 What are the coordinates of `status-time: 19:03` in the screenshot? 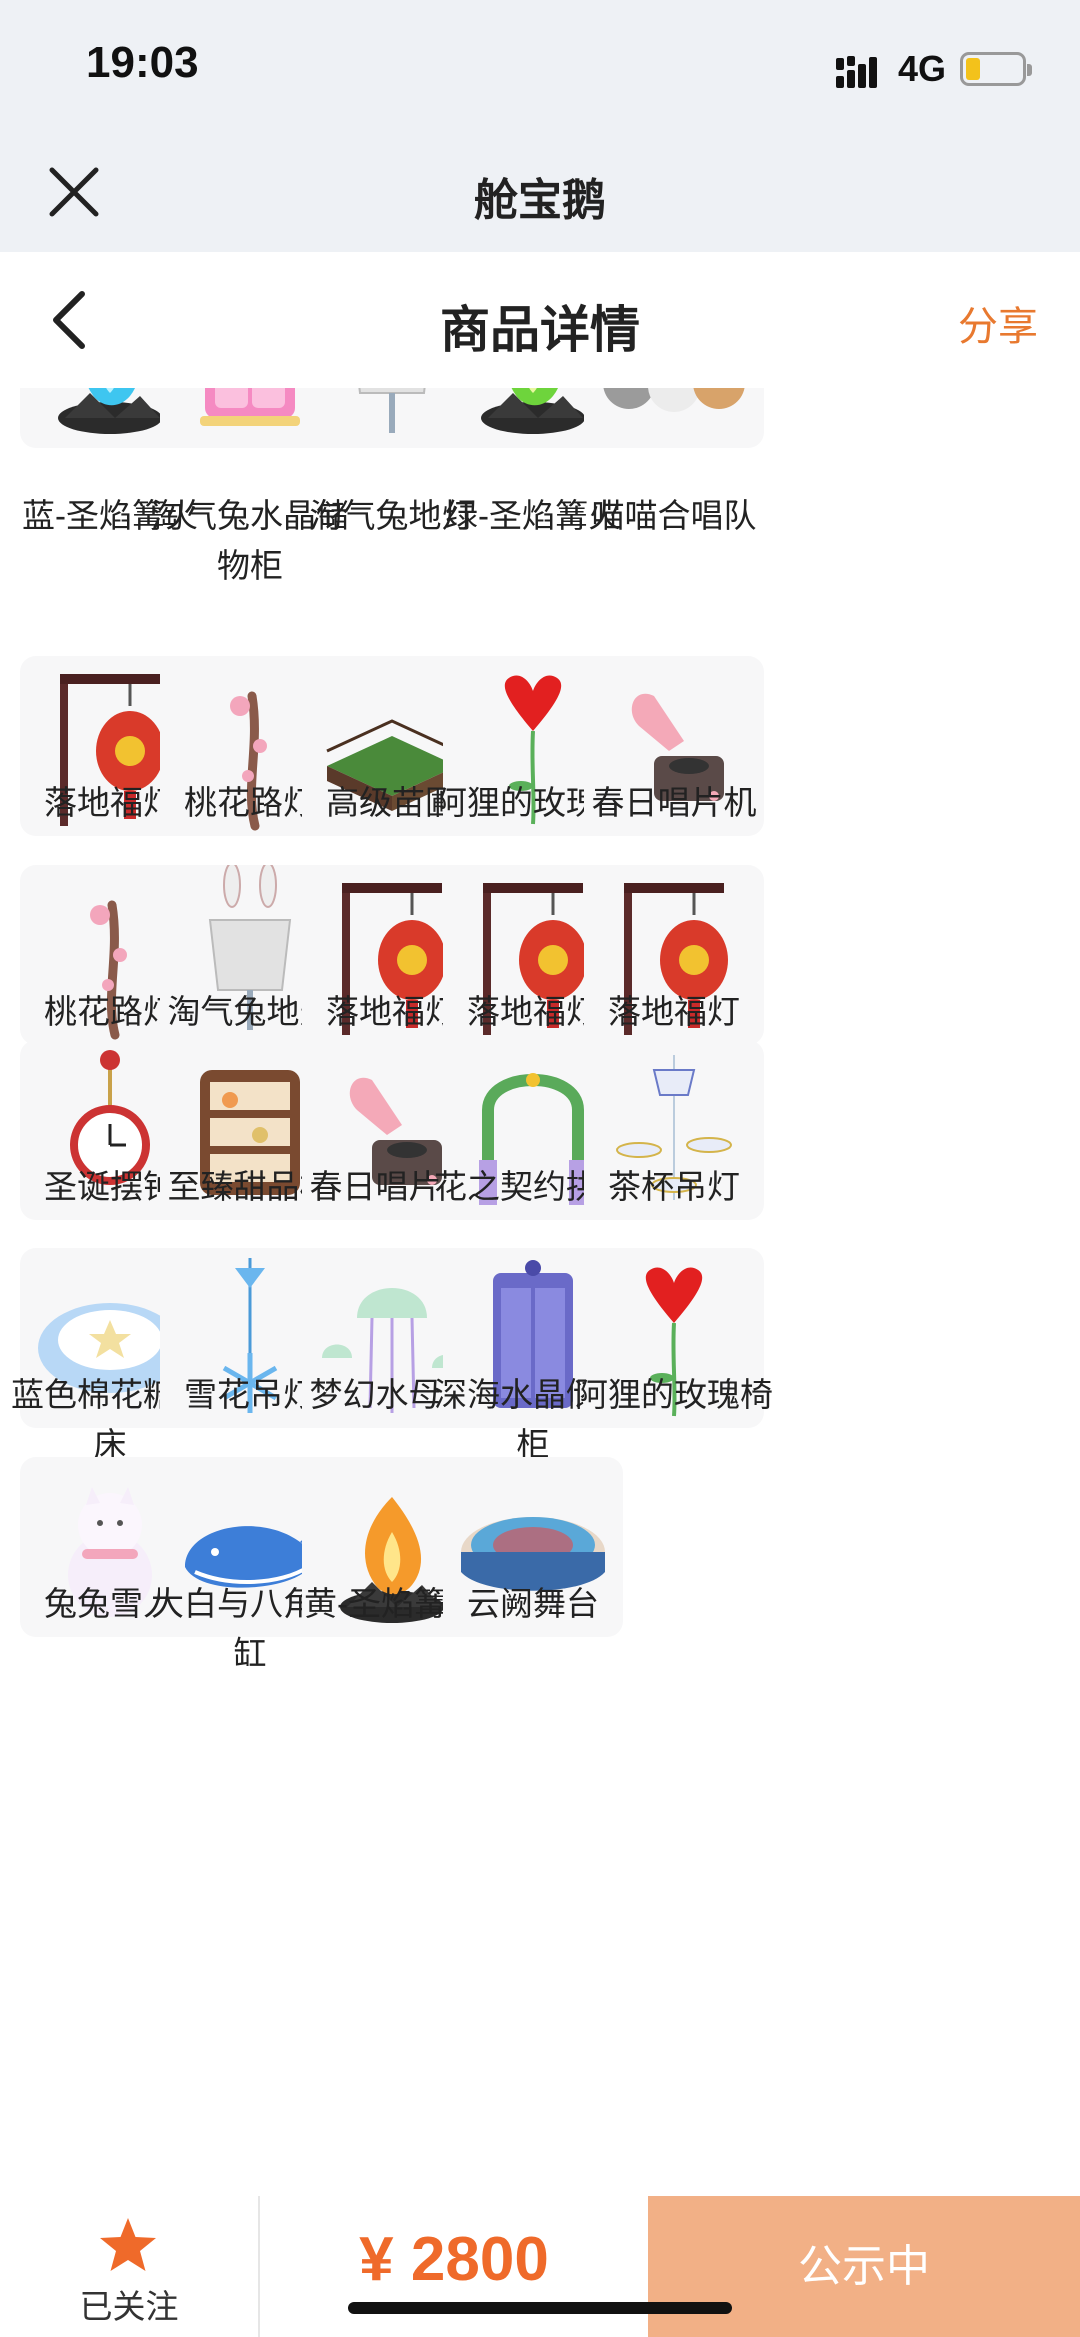 It's located at (142, 62).